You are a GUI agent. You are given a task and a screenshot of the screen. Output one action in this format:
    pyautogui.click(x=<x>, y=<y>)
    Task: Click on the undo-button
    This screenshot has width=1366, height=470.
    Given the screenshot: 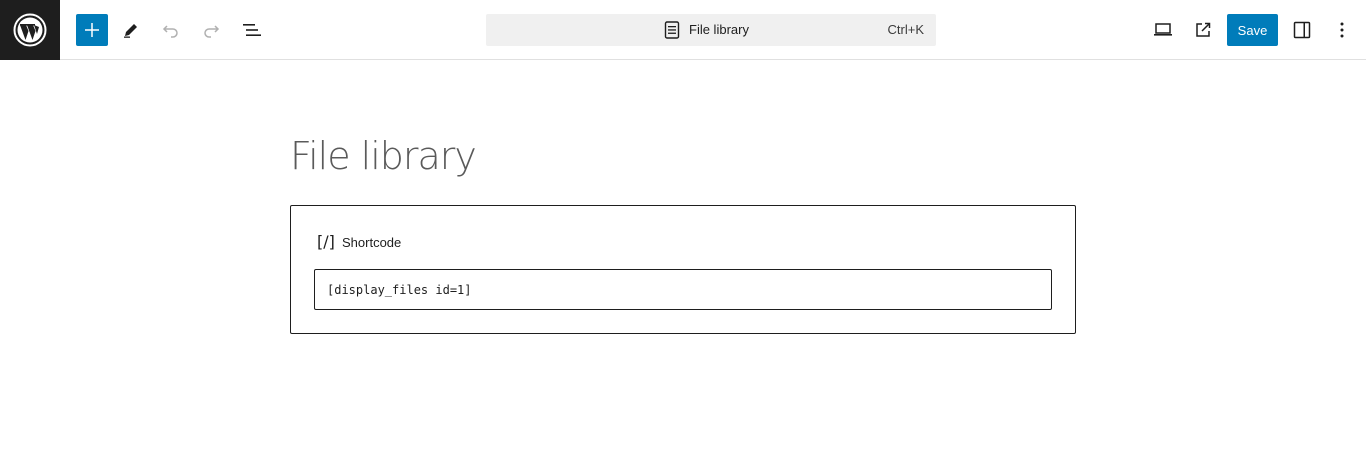 What is the action you would take?
    pyautogui.click(x=171, y=30)
    